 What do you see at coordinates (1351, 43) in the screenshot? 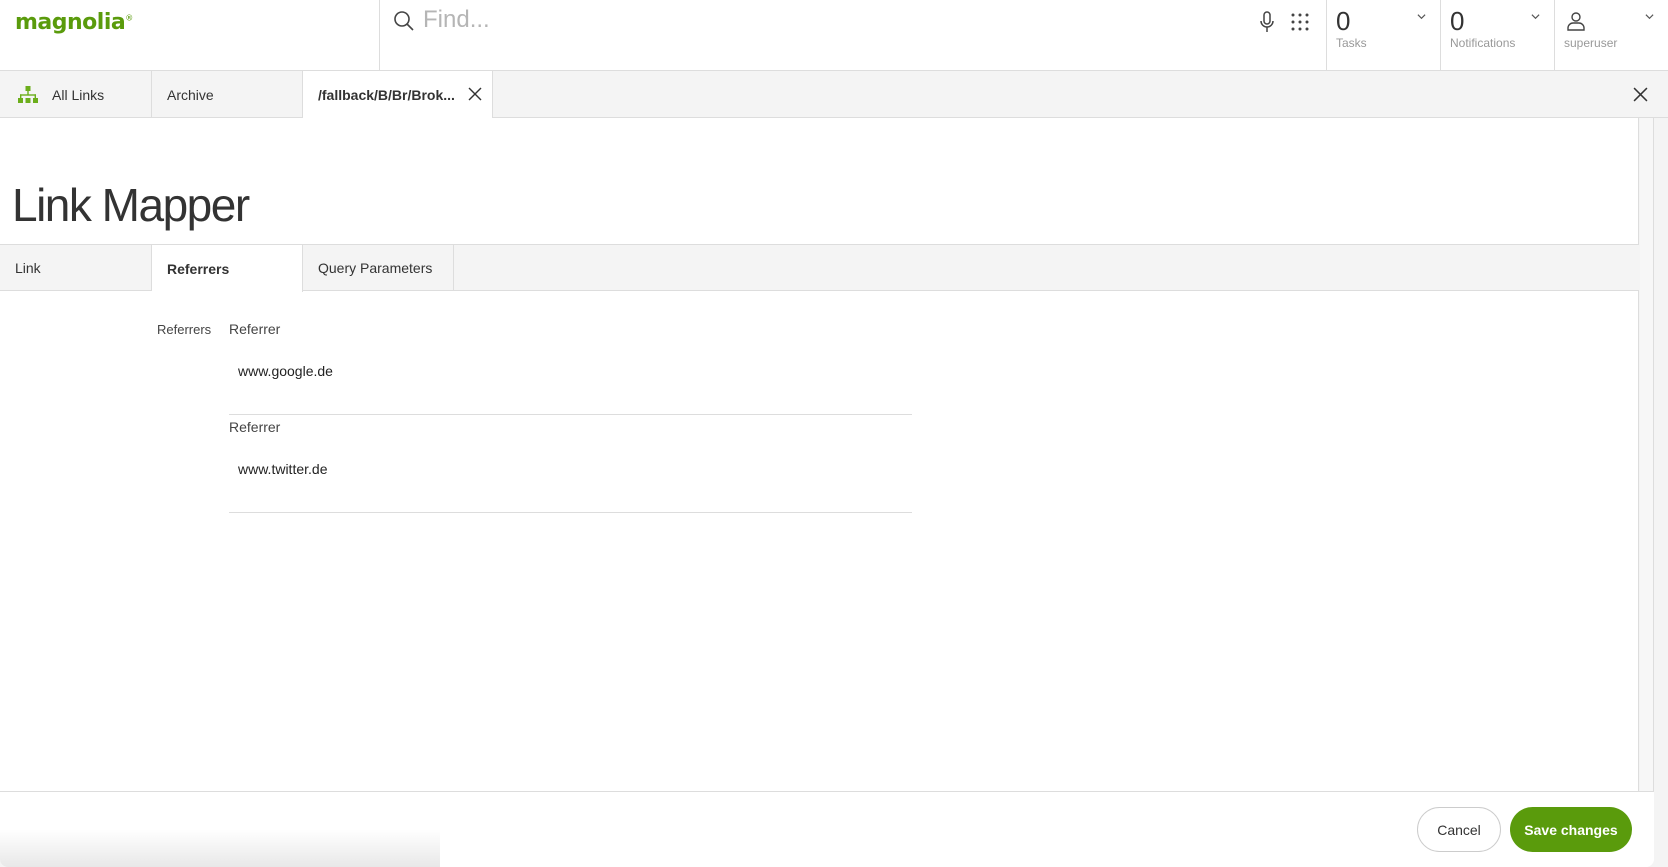
I see `tasks-label: Tasks` at bounding box center [1351, 43].